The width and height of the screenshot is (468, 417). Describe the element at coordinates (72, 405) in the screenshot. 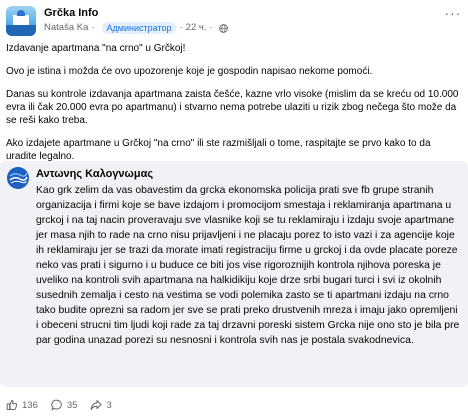

I see `comments-count: 35` at that location.